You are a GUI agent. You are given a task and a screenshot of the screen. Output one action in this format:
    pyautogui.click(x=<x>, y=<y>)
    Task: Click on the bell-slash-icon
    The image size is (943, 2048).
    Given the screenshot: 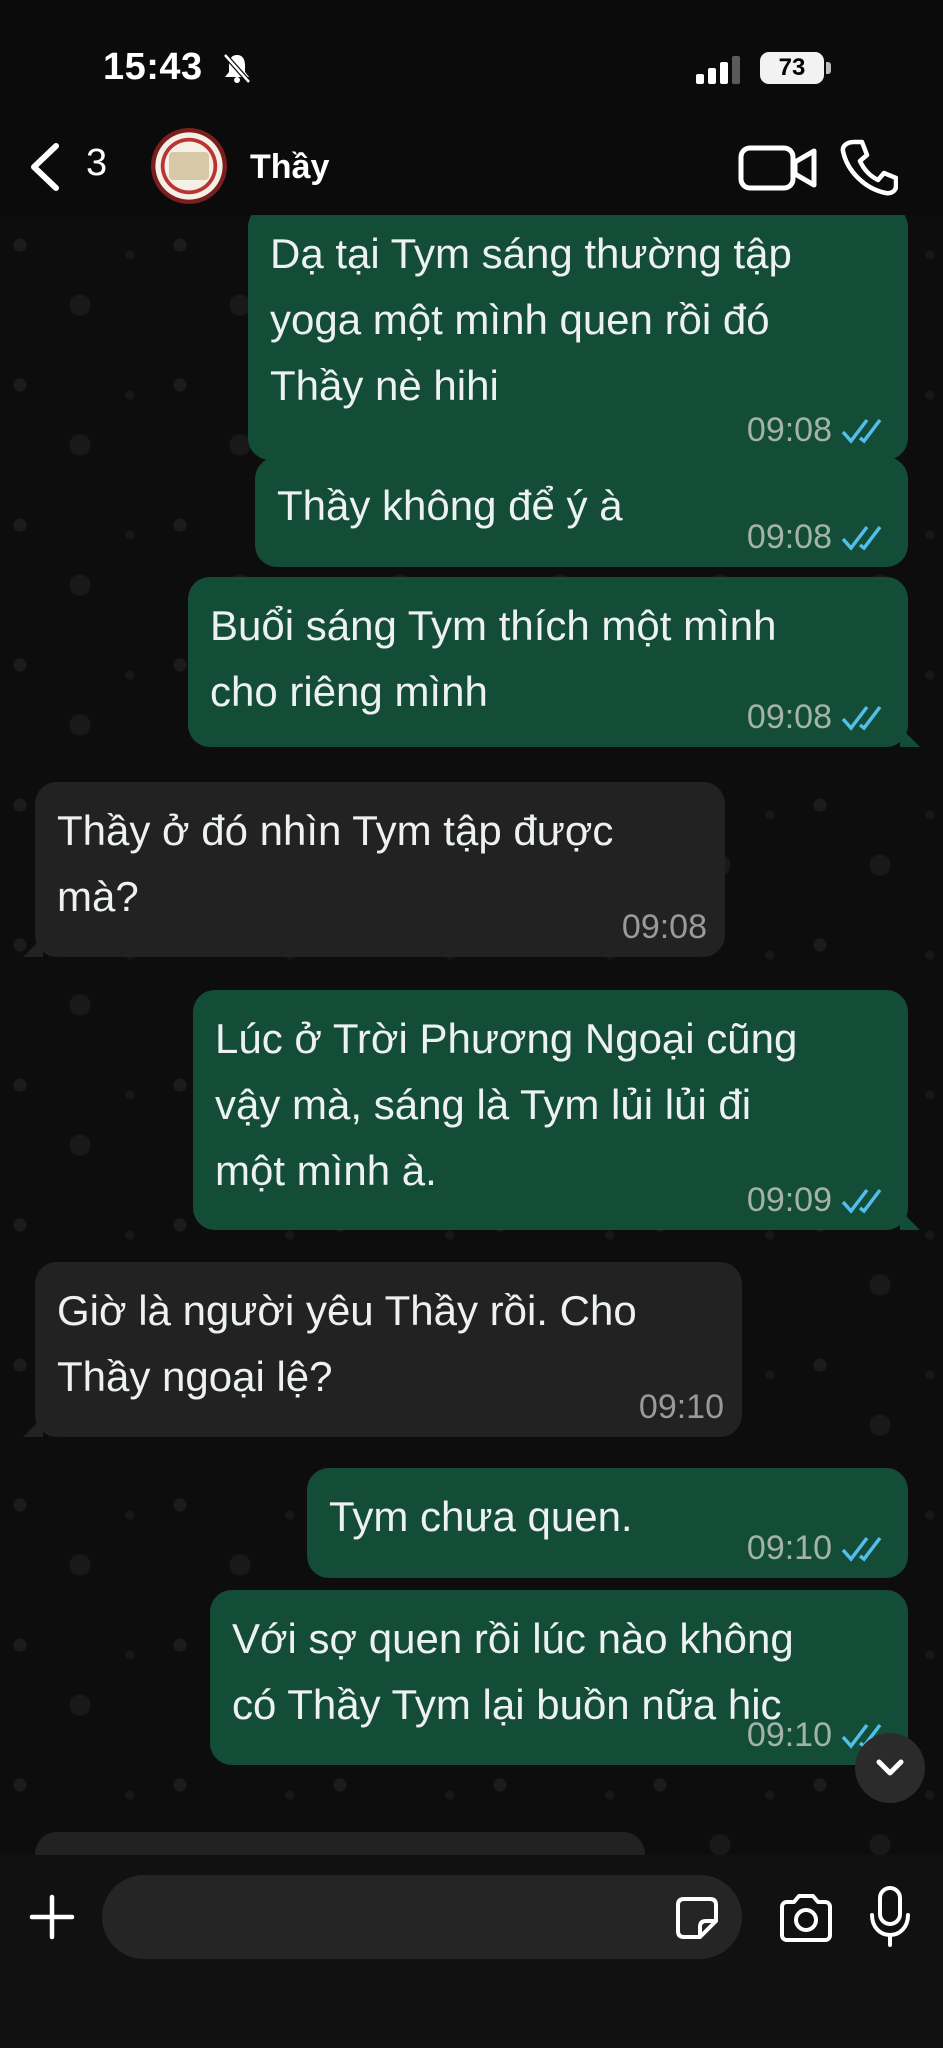 What is the action you would take?
    pyautogui.click(x=237, y=68)
    